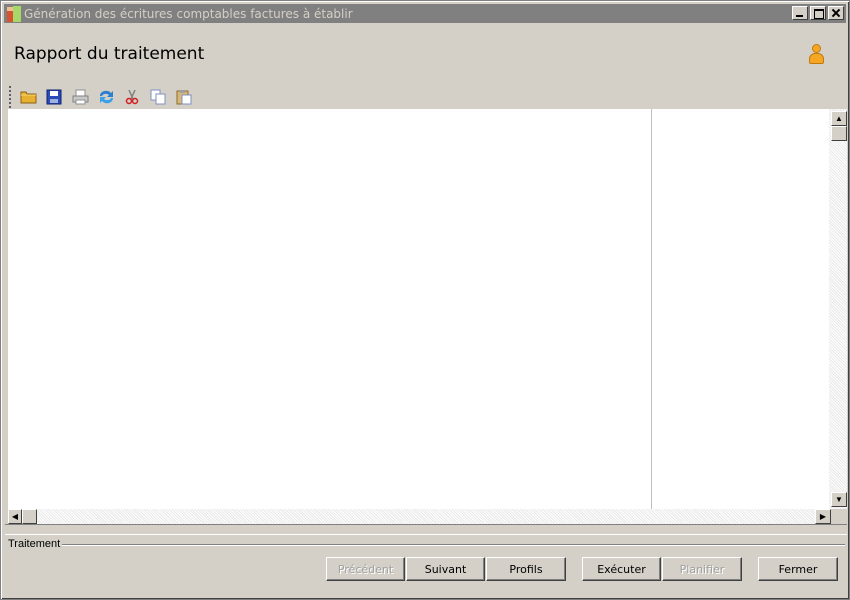 The height and width of the screenshot is (600, 850). Describe the element at coordinates (818, 13) in the screenshot. I see `maximize-button` at that location.